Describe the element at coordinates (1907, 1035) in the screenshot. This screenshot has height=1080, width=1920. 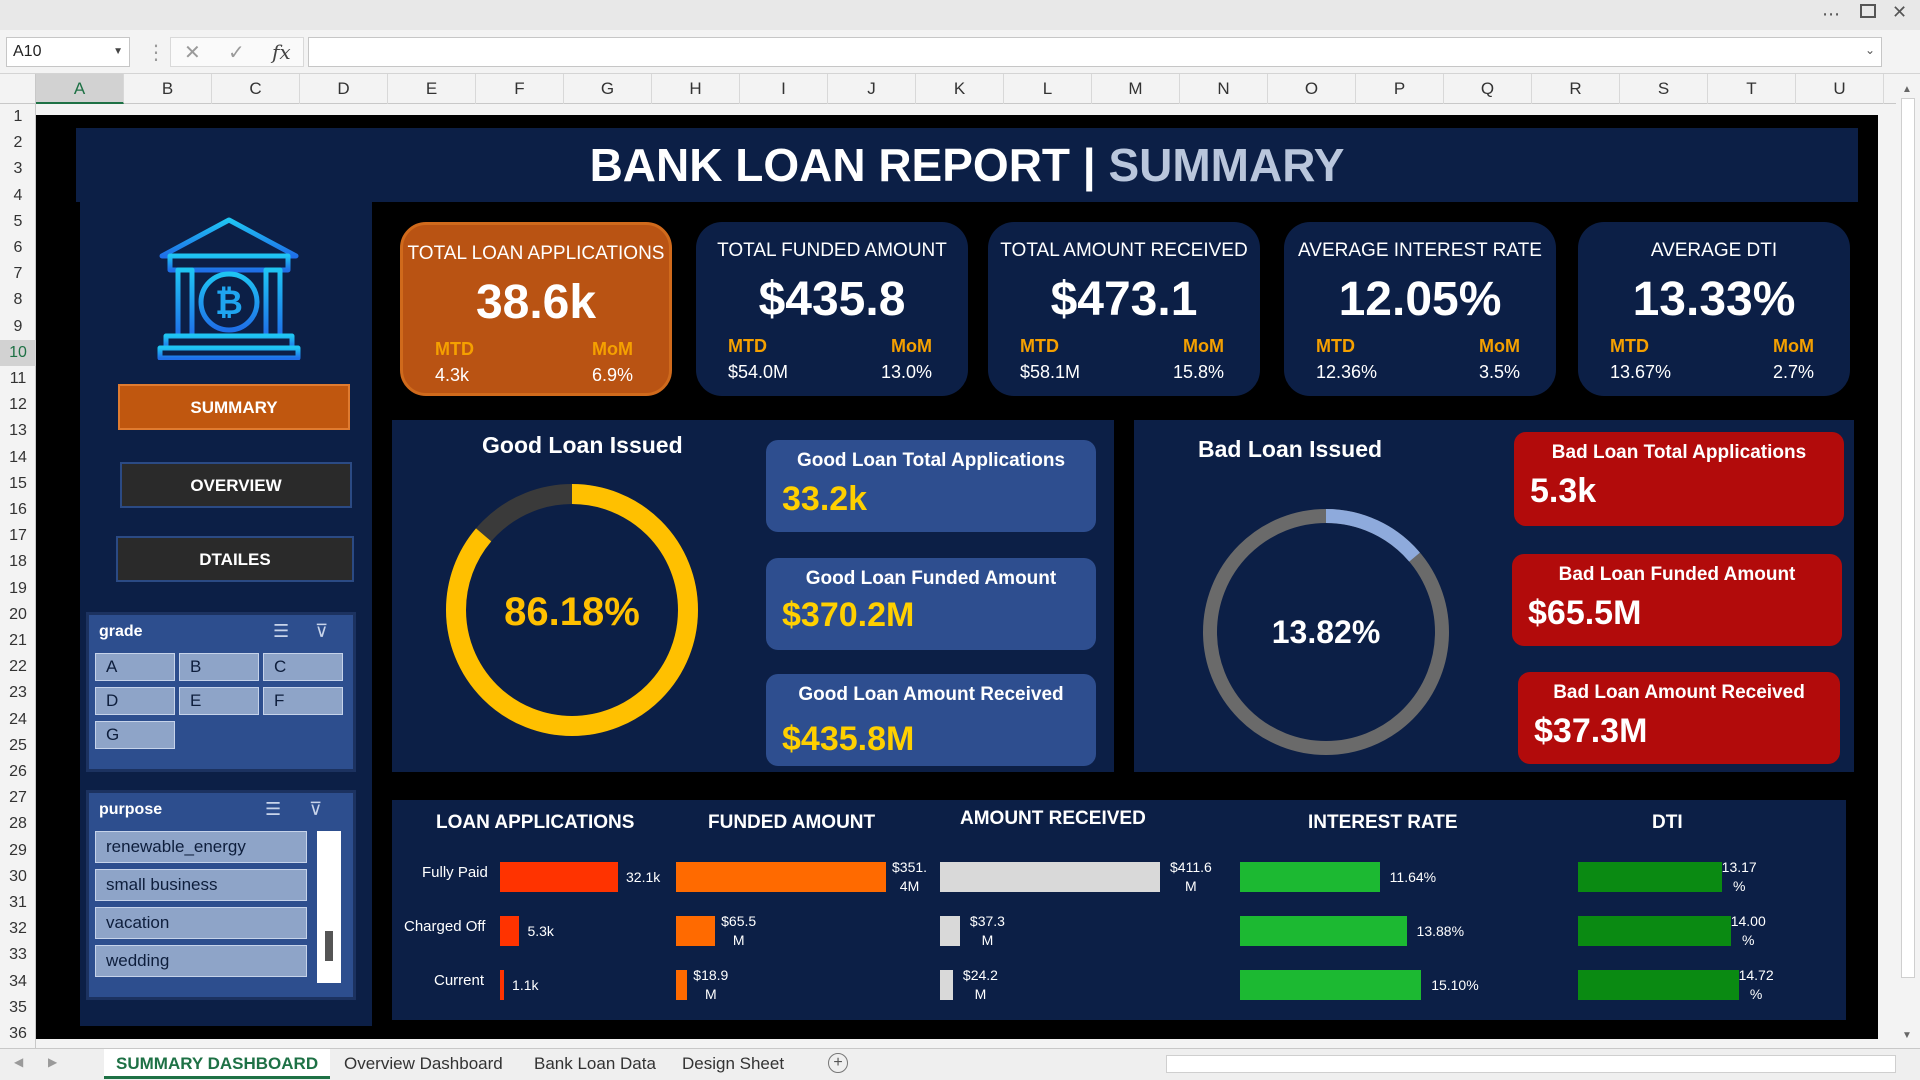
I see `scroll-down-icon: ▼` at that location.